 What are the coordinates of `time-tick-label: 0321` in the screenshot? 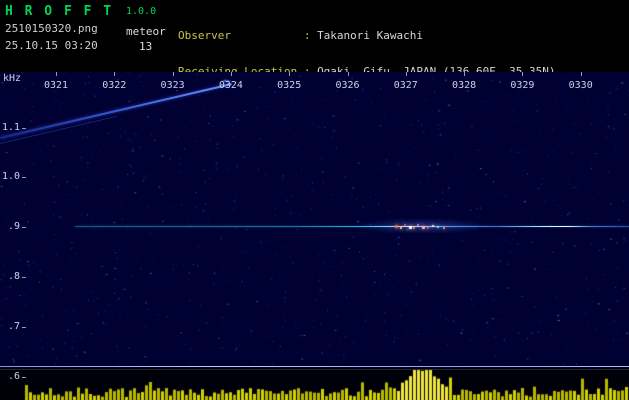 It's located at (56, 85).